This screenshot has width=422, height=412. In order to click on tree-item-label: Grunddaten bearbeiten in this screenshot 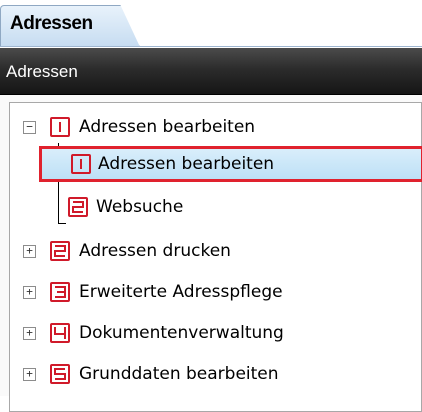, I will do `click(179, 374)`.